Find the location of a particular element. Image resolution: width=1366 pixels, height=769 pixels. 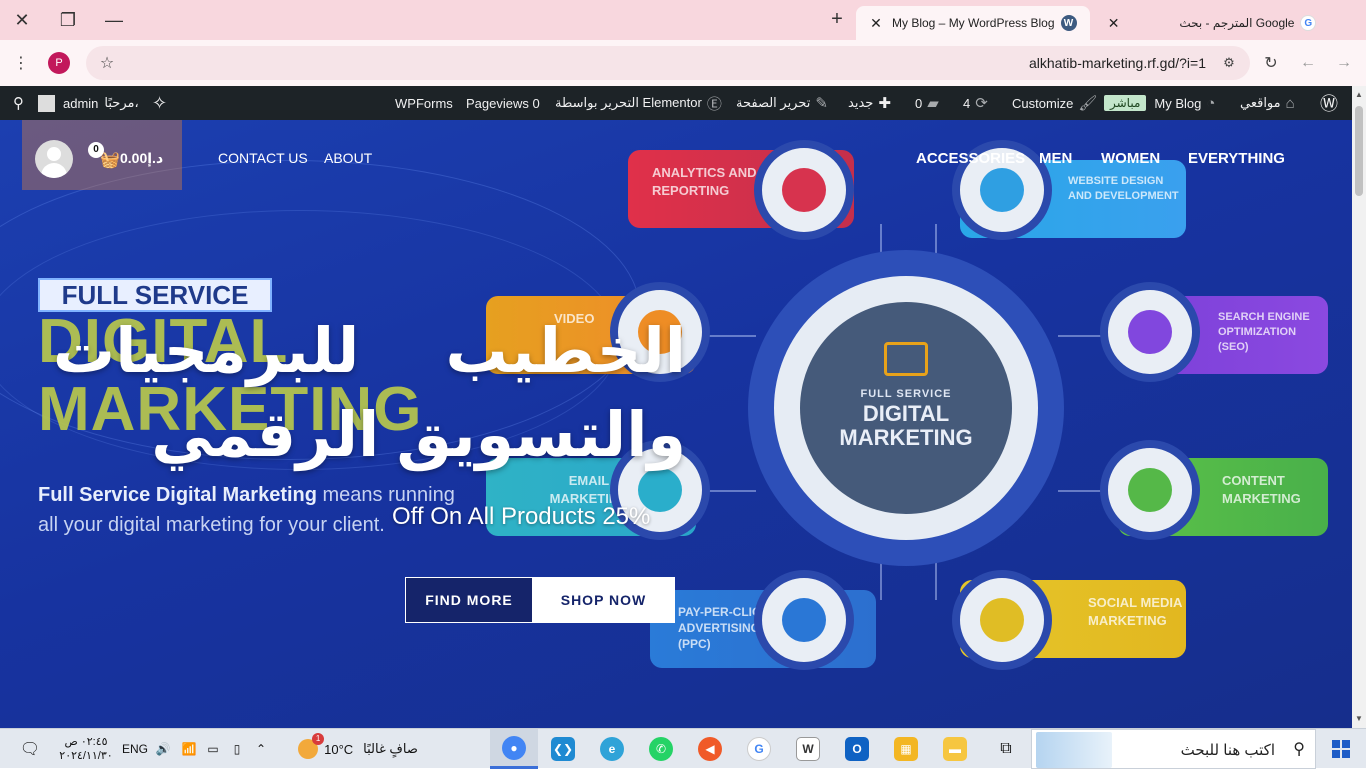

content-icon is located at coordinates (1150, 490).